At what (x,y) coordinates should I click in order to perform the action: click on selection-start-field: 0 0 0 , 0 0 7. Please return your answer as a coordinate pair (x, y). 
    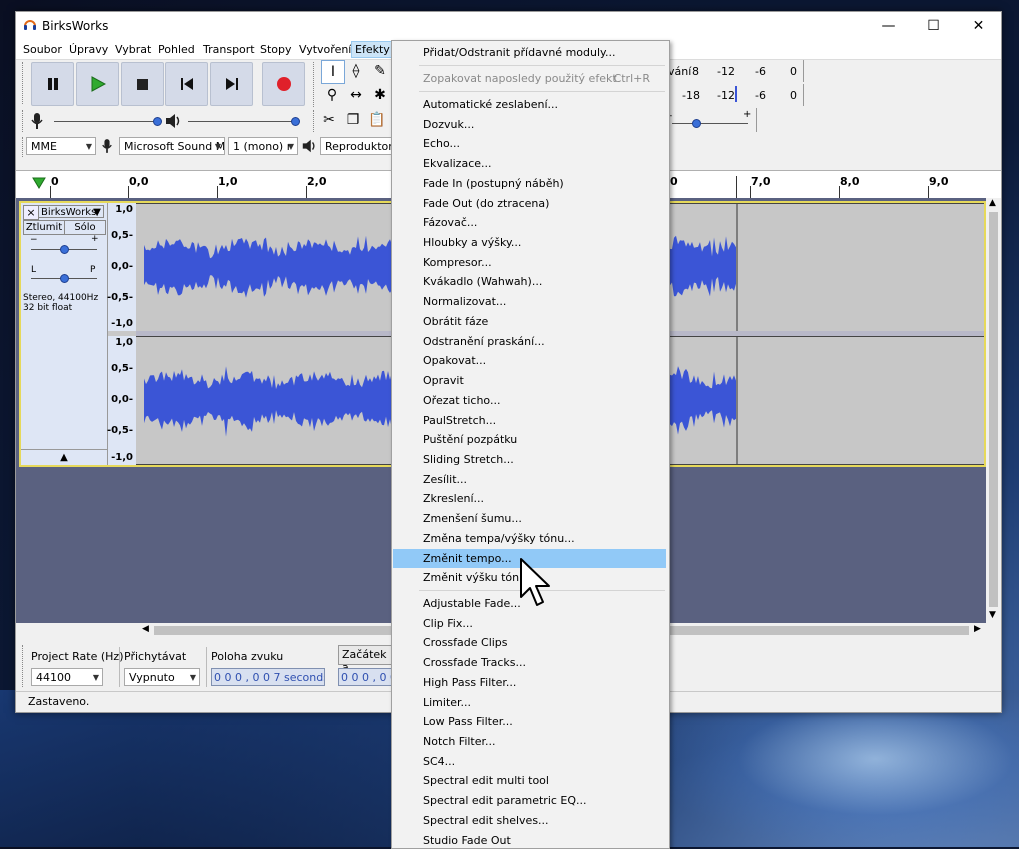
    Looking at the image, I should click on (365, 677).